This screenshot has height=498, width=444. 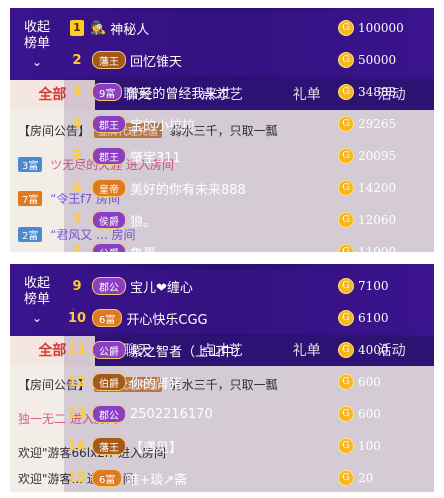 I want to click on score-value: 14200, so click(x=377, y=188).